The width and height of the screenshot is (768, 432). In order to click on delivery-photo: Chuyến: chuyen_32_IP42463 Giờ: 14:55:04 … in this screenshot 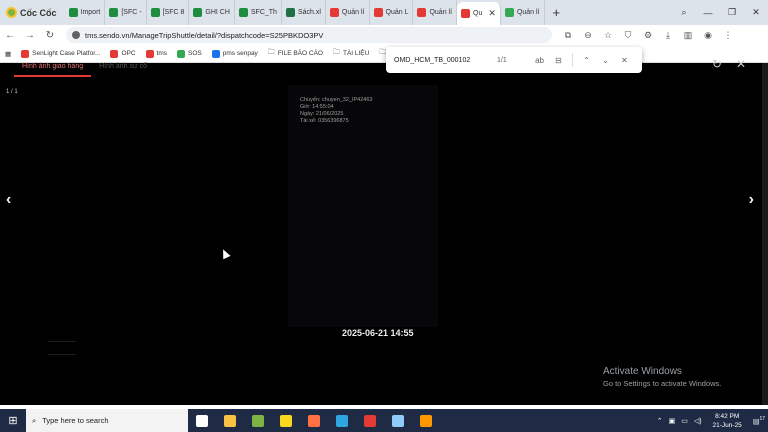, I will do `click(363, 206)`.